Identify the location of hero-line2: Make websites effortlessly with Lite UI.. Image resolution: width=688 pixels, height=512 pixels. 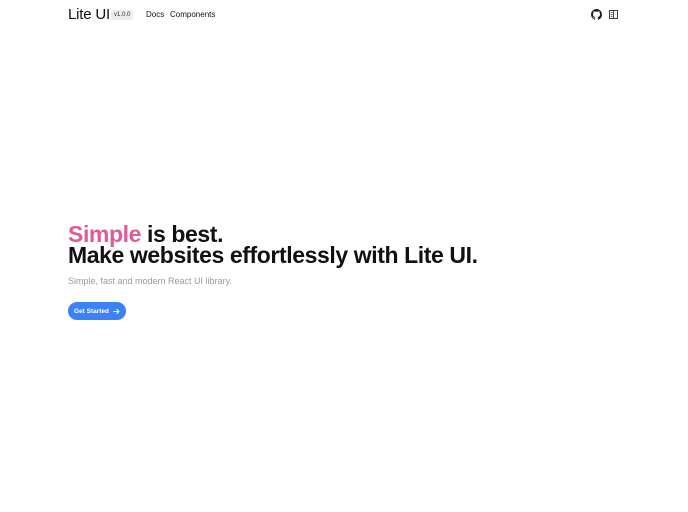
(273, 255).